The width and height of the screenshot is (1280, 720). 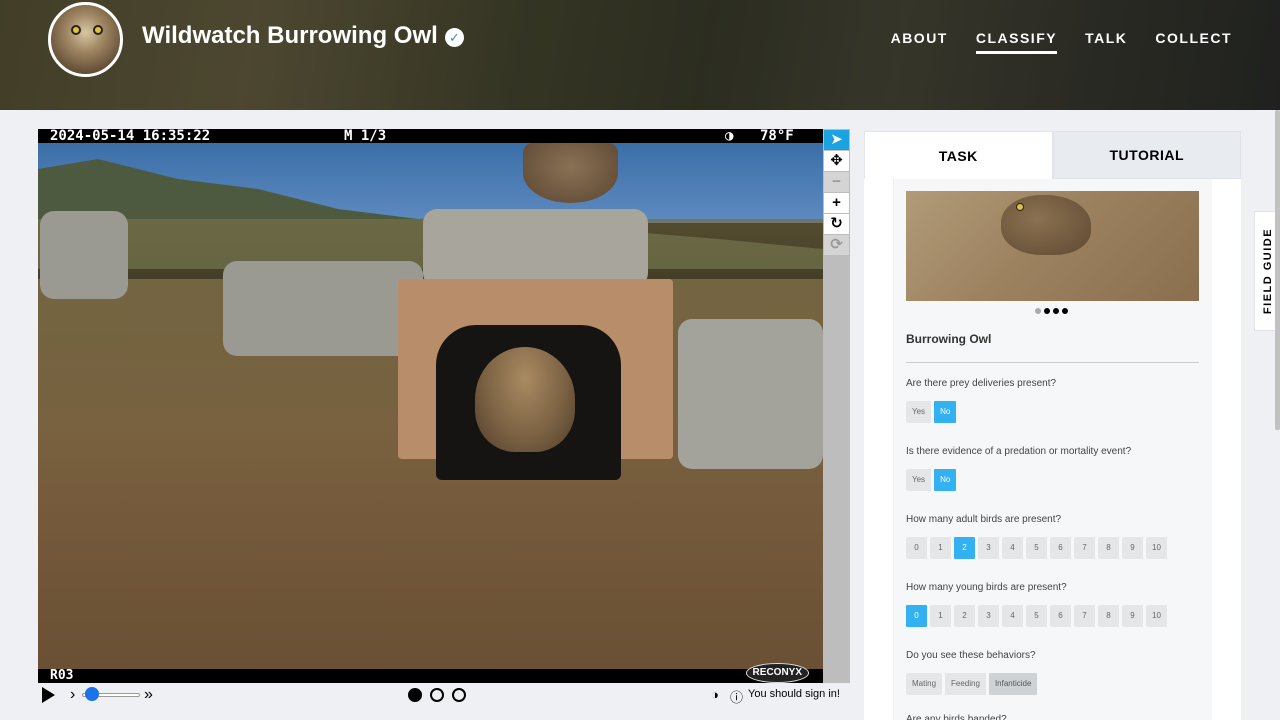 I want to click on project-title: Wildwatch Burrowing Owl, so click(x=290, y=36).